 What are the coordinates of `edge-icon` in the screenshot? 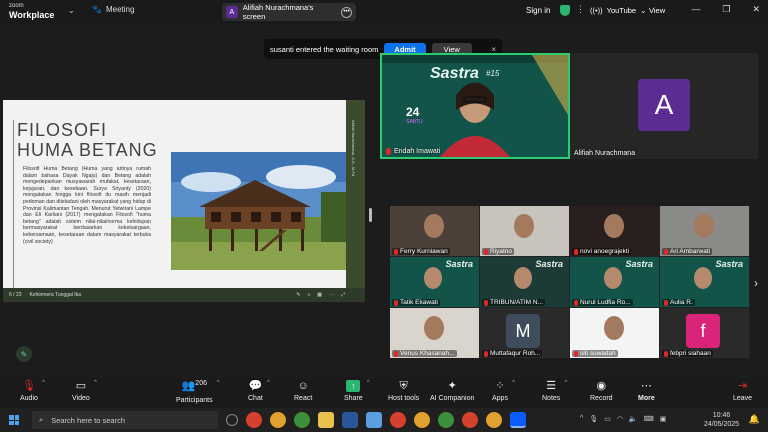 It's located at (374, 420).